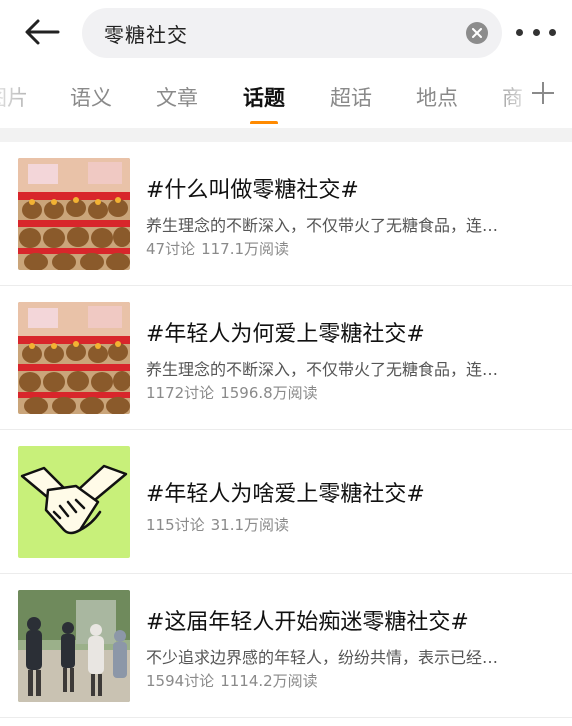  What do you see at coordinates (285, 334) in the screenshot?
I see `topic-title: #年轻人为何爱上零糖社交#` at bounding box center [285, 334].